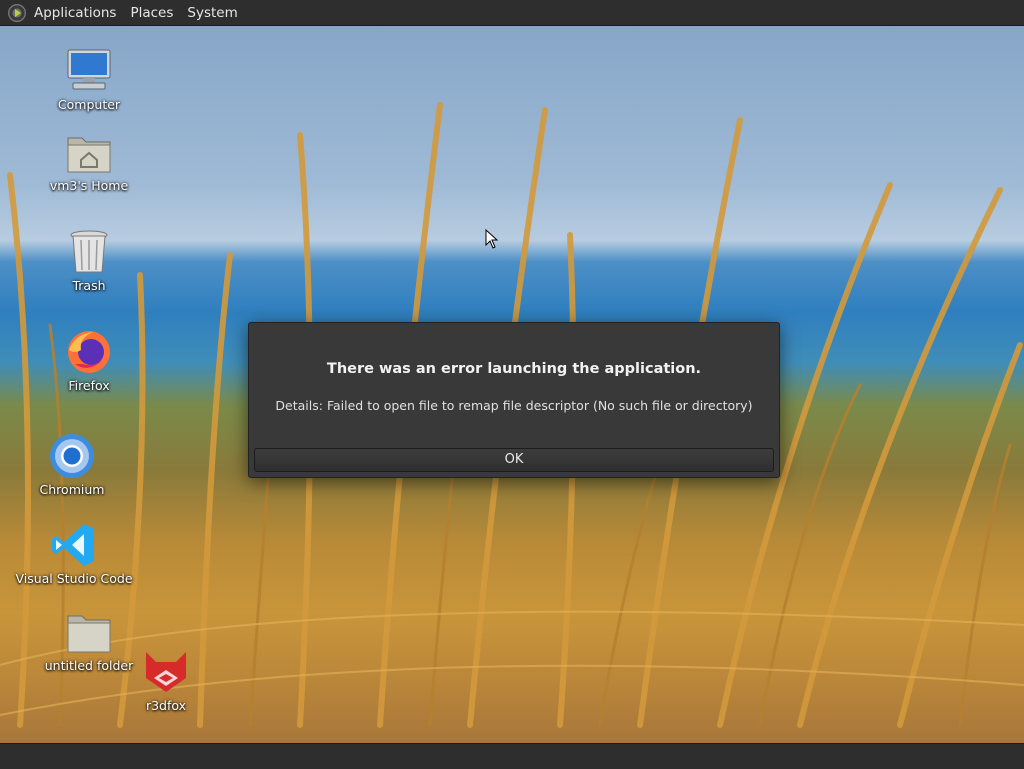  I want to click on desktop-icon-computer: Computer, so click(89, 79).